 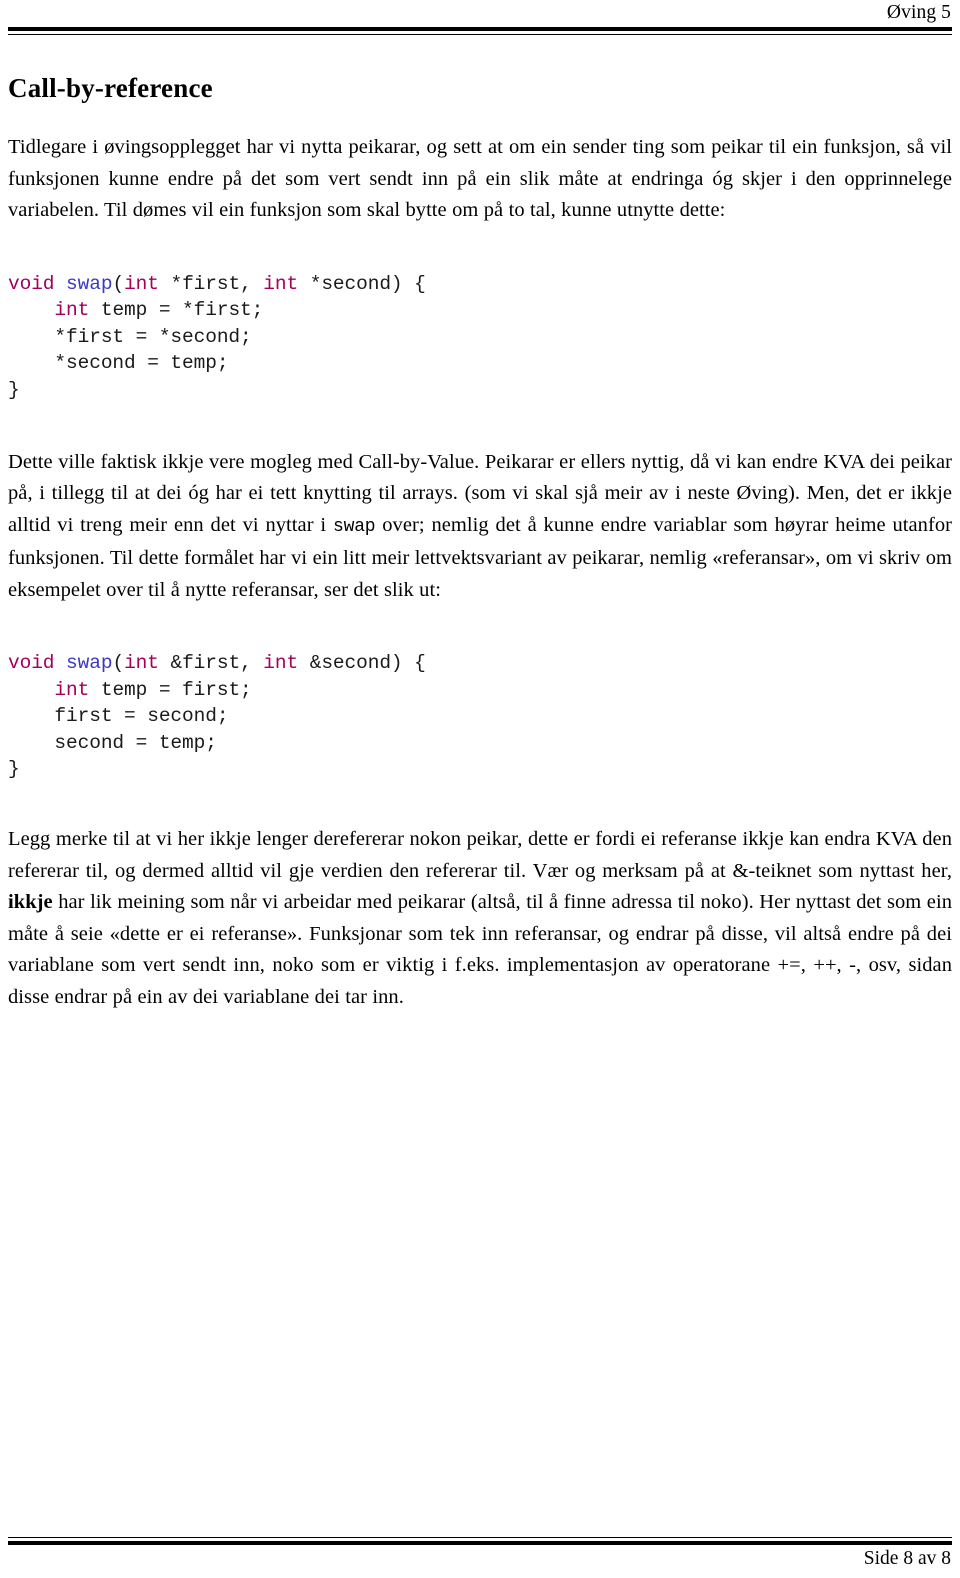 I want to click on footer-page-number: Side 8 av 8, so click(x=907, y=1558).